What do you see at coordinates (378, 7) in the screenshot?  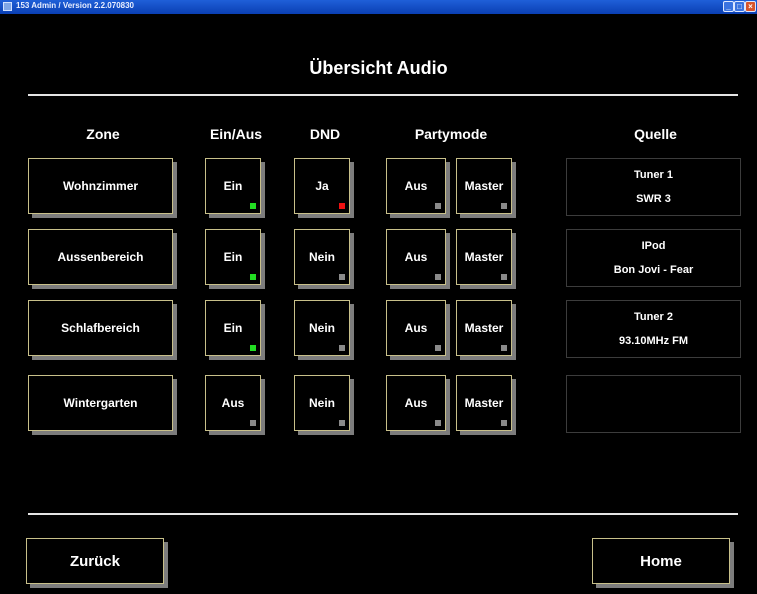 I see `title-bar: 153 Admin / Version 2.2.070830 _ □ ×` at bounding box center [378, 7].